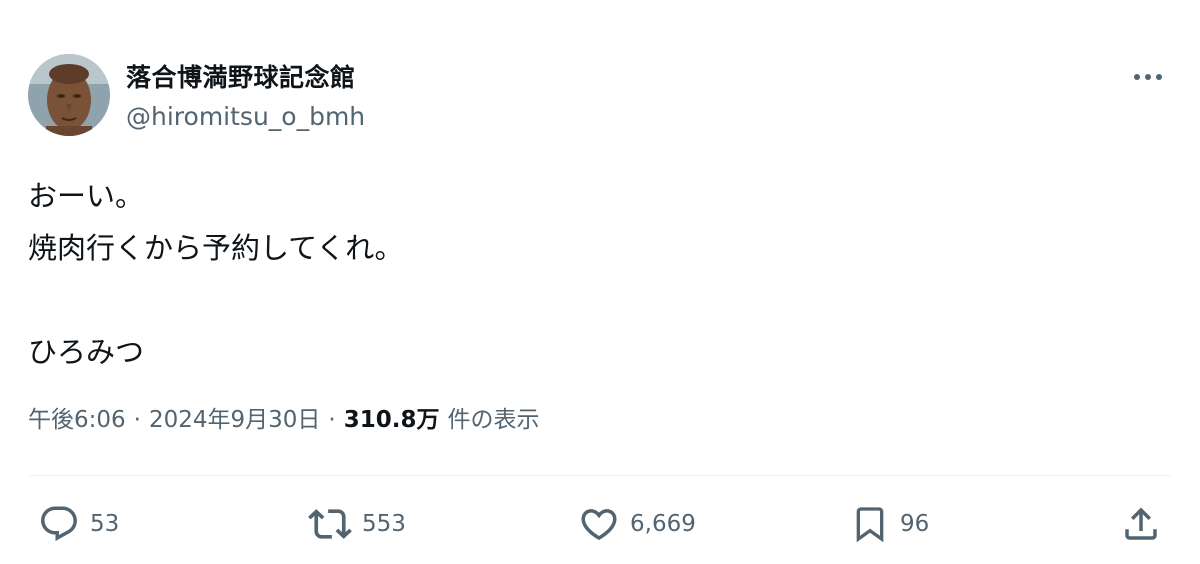  I want to click on tweet-text-line, so click(216, 300).